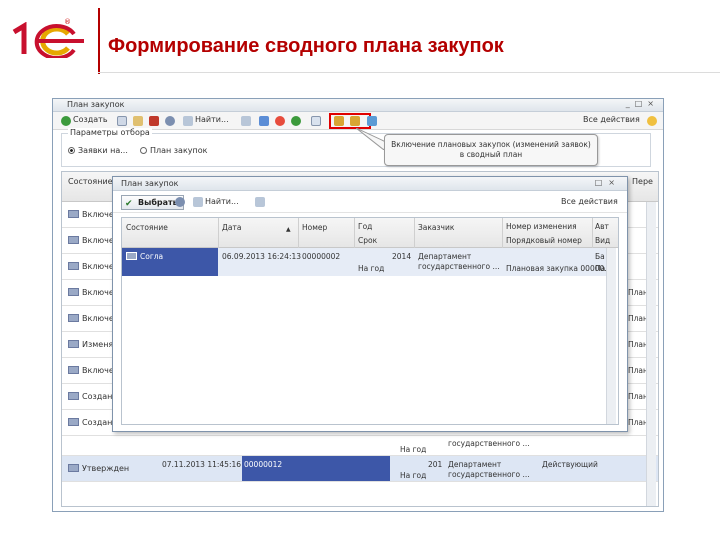 The height and width of the screenshot is (540, 720). Describe the element at coordinates (370, 184) in the screenshot. I see `dialog-titlebar: План закупок □×` at that location.